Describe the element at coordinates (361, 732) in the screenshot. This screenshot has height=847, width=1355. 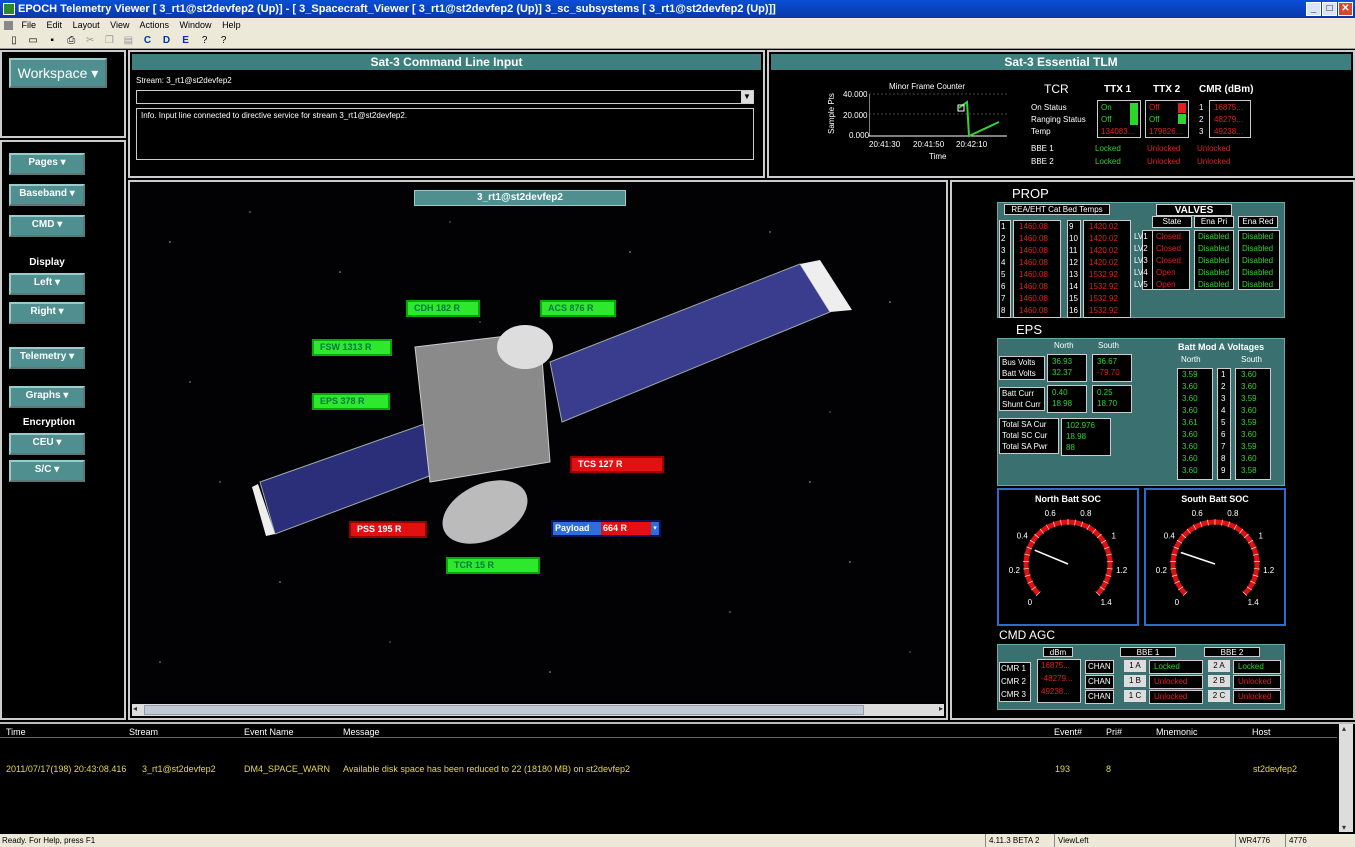
I see `col-message: Message` at that location.